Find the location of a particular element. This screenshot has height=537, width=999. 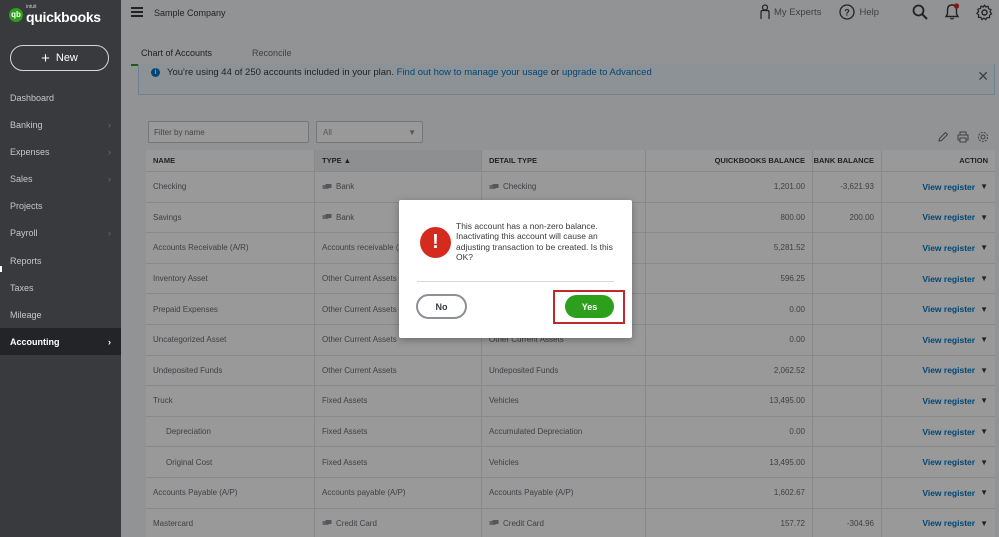

warning-exclamation-icon: ! is located at coordinates (435, 242).